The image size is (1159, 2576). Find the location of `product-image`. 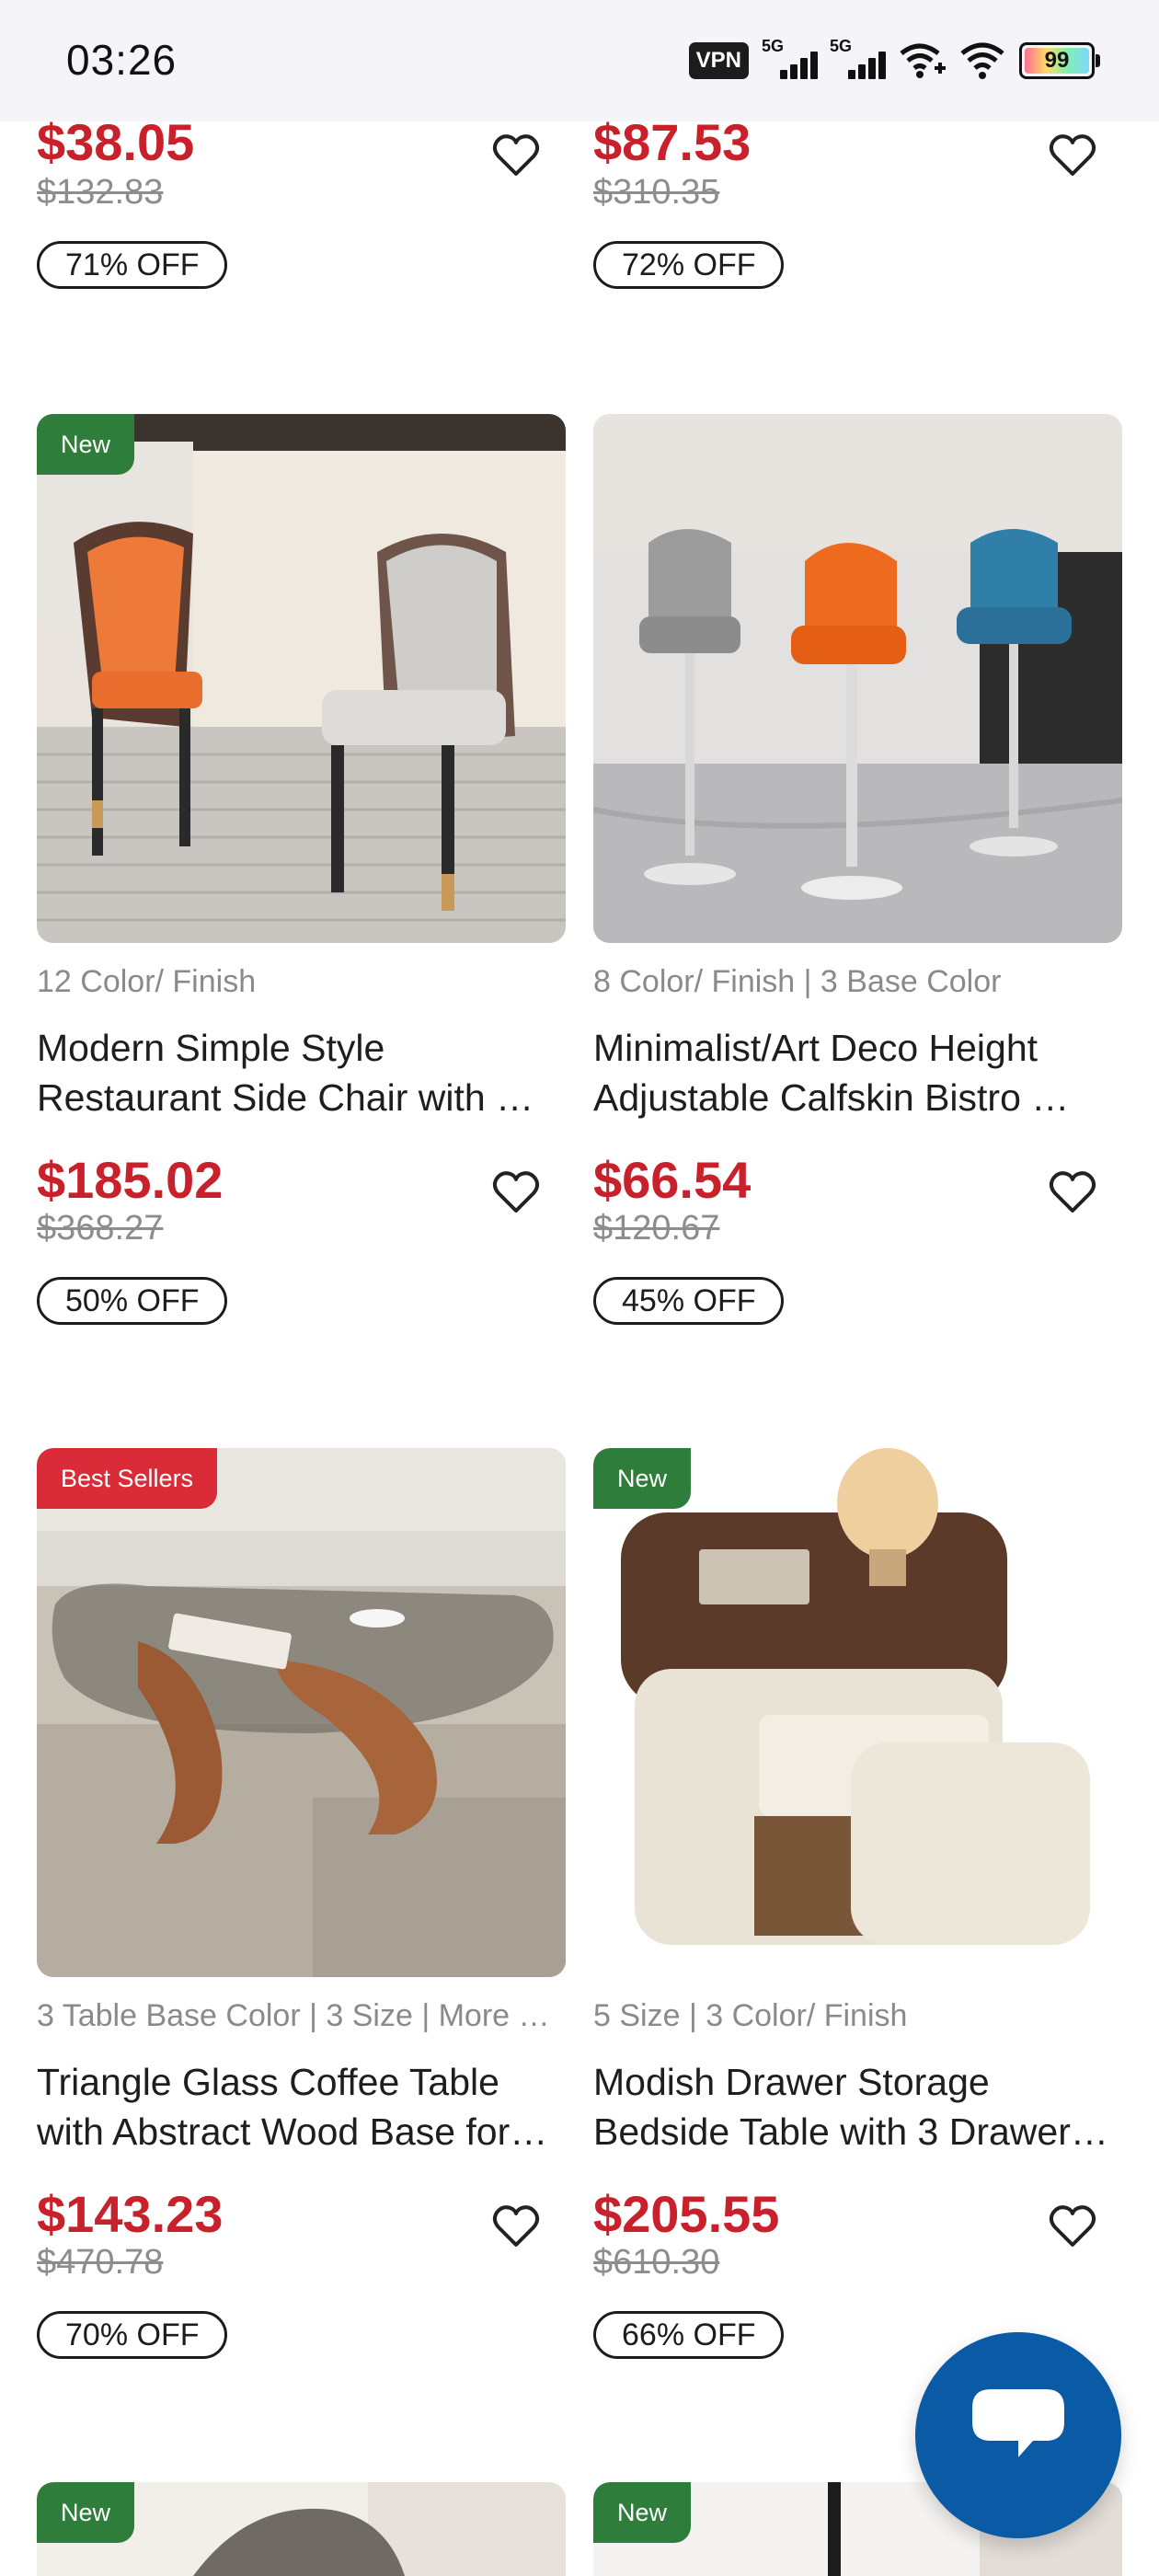

product-image is located at coordinates (857, 678).